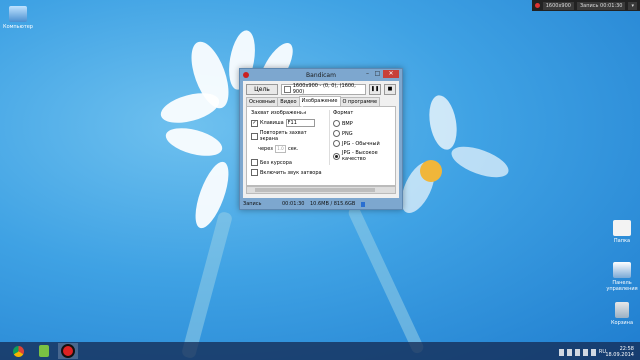 The width and height of the screenshot is (640, 360). What do you see at coordinates (265, 149) in the screenshot?
I see `repeat-every-label: через` at bounding box center [265, 149].